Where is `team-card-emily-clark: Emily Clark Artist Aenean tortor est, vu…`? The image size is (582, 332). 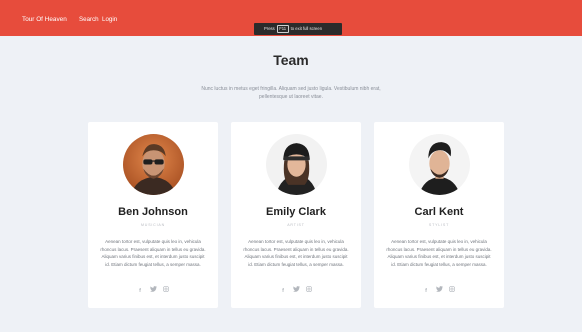
team-card-emily-clark: Emily Clark Artist Aenean tortor est, vu… is located at coordinates (296, 215).